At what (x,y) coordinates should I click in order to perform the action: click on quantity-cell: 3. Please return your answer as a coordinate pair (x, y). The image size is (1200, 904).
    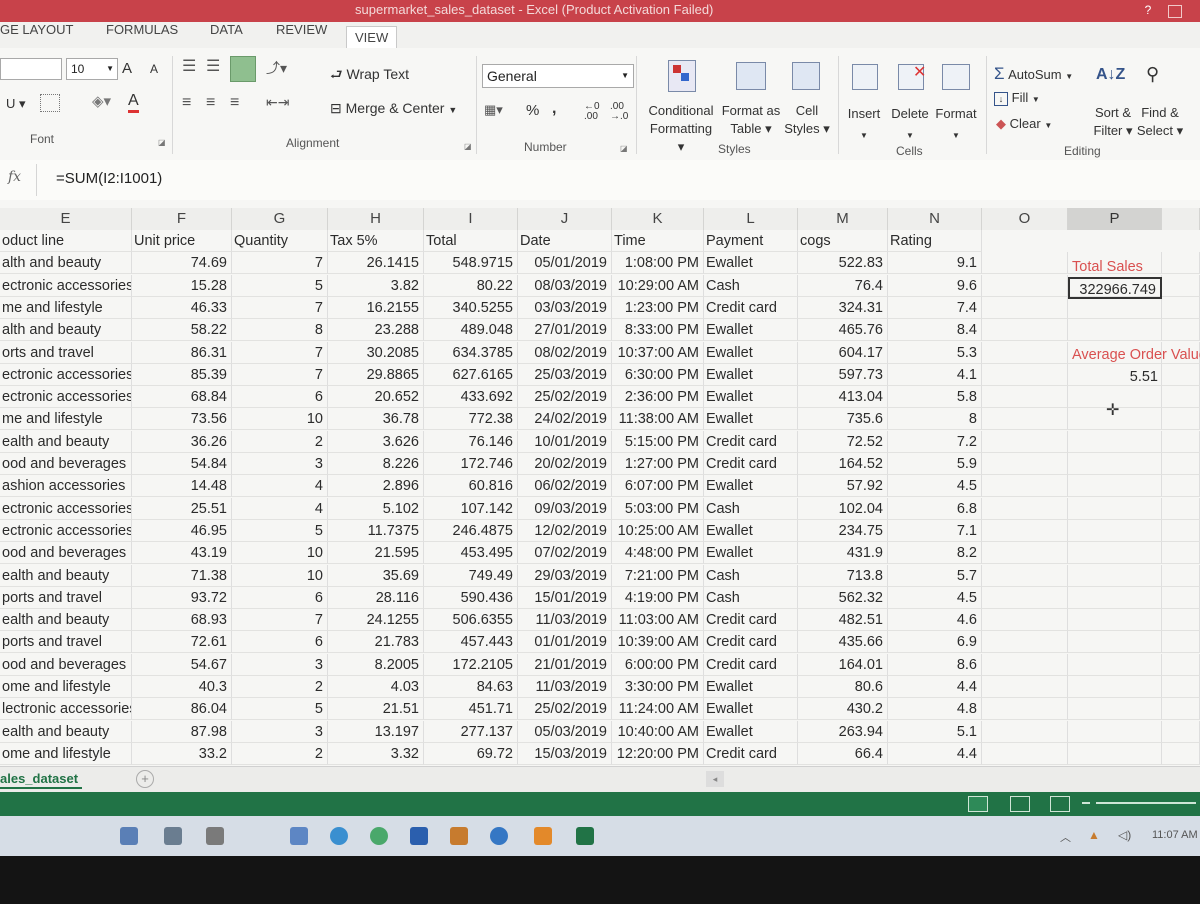
    Looking at the image, I should click on (280, 464).